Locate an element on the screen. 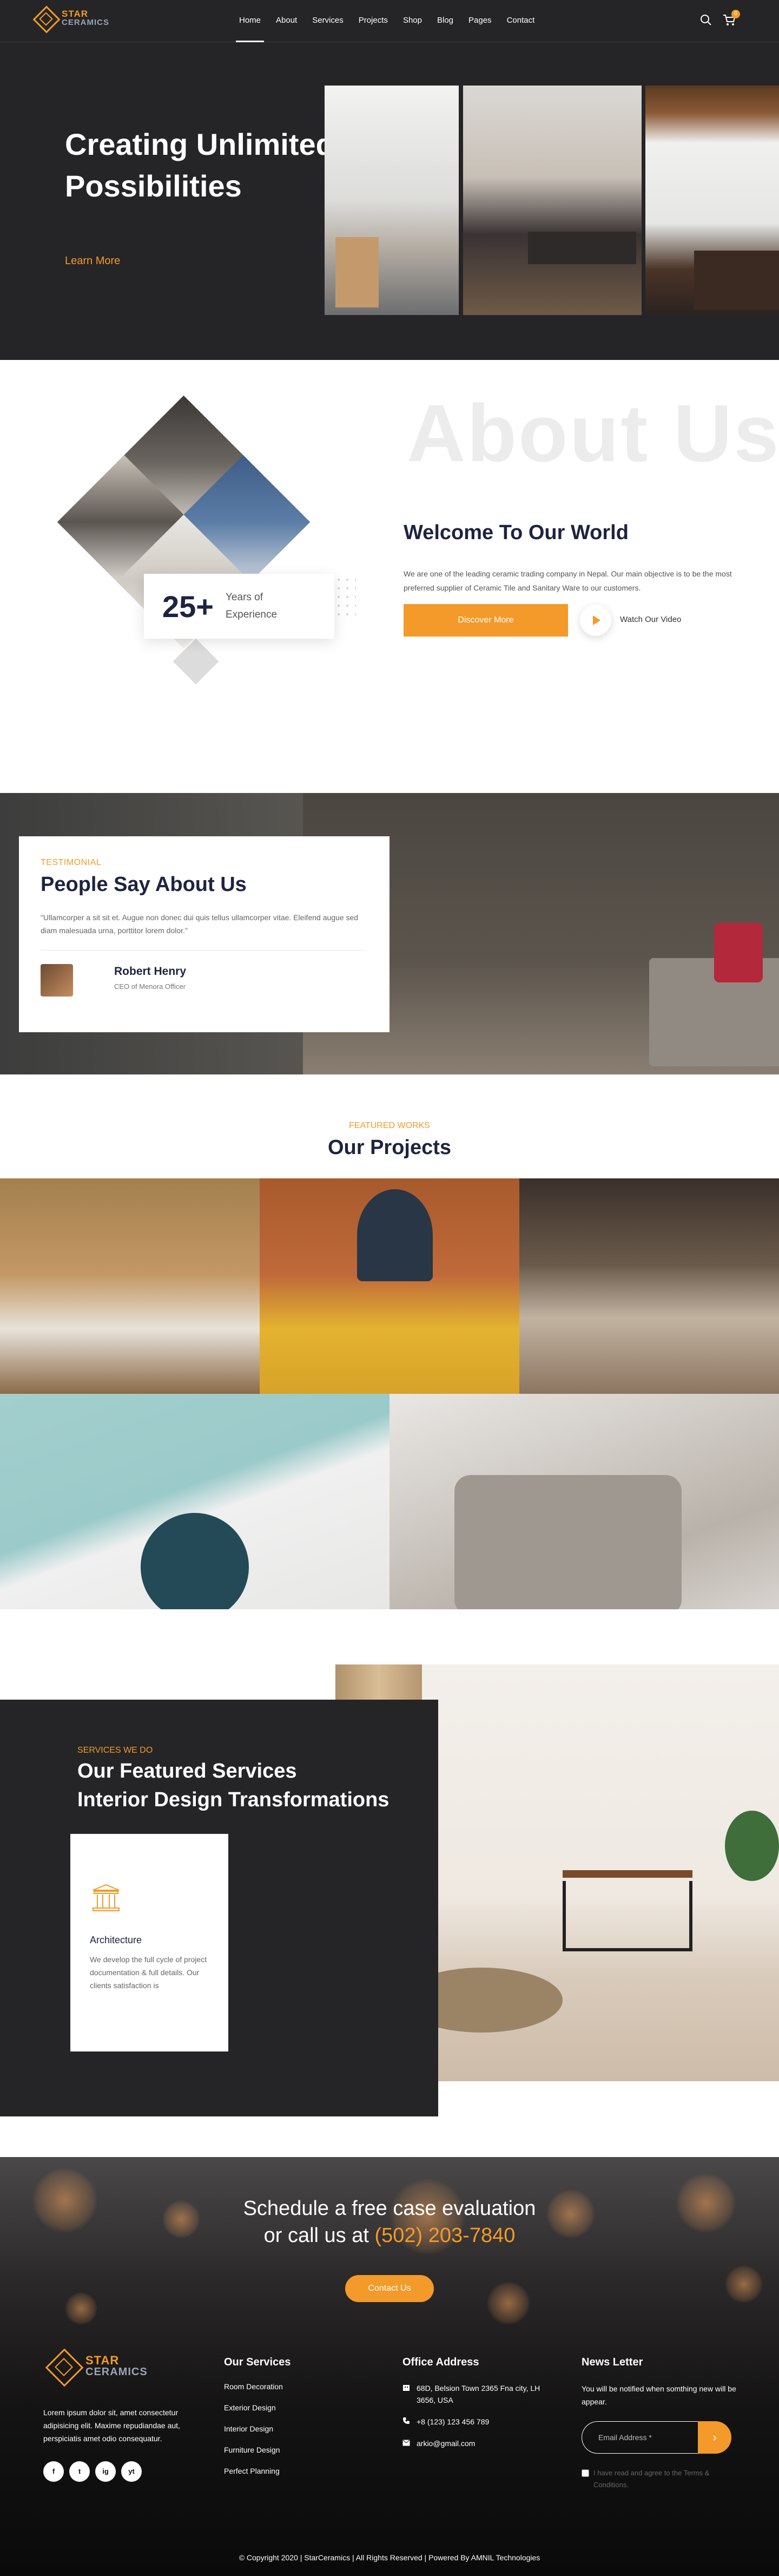  cta-line-2: or call us at (502) 203-7840 is located at coordinates (389, 2236).